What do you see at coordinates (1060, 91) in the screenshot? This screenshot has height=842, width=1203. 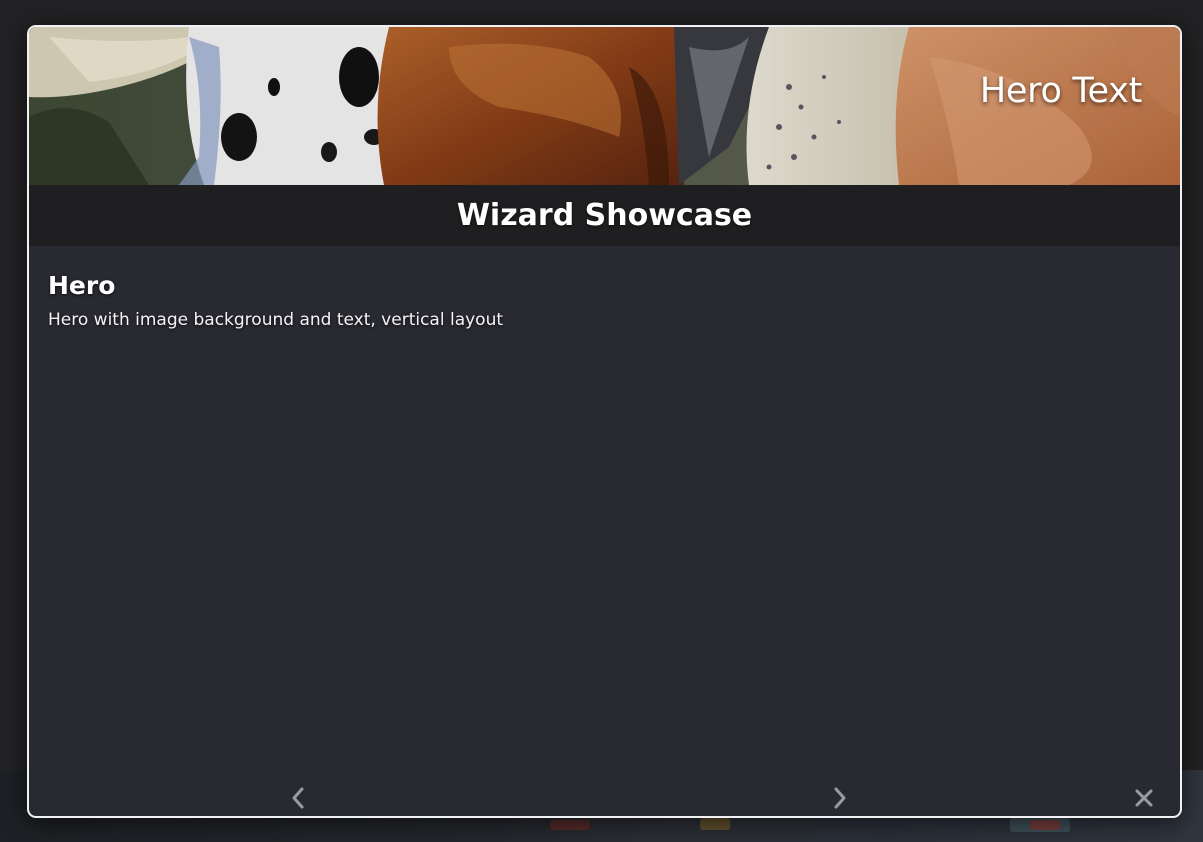 I see `hero-text: Hero Text` at bounding box center [1060, 91].